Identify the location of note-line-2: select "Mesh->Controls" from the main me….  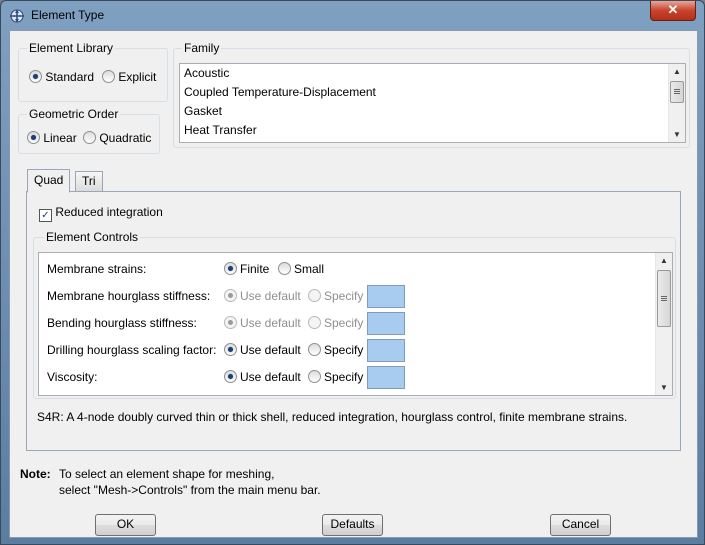
(190, 490).